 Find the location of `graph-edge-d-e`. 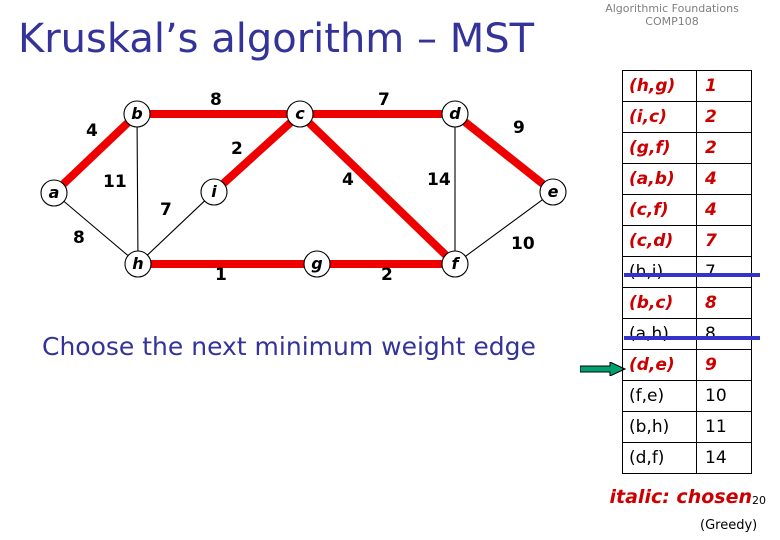

graph-edge-d-e is located at coordinates (504, 153).